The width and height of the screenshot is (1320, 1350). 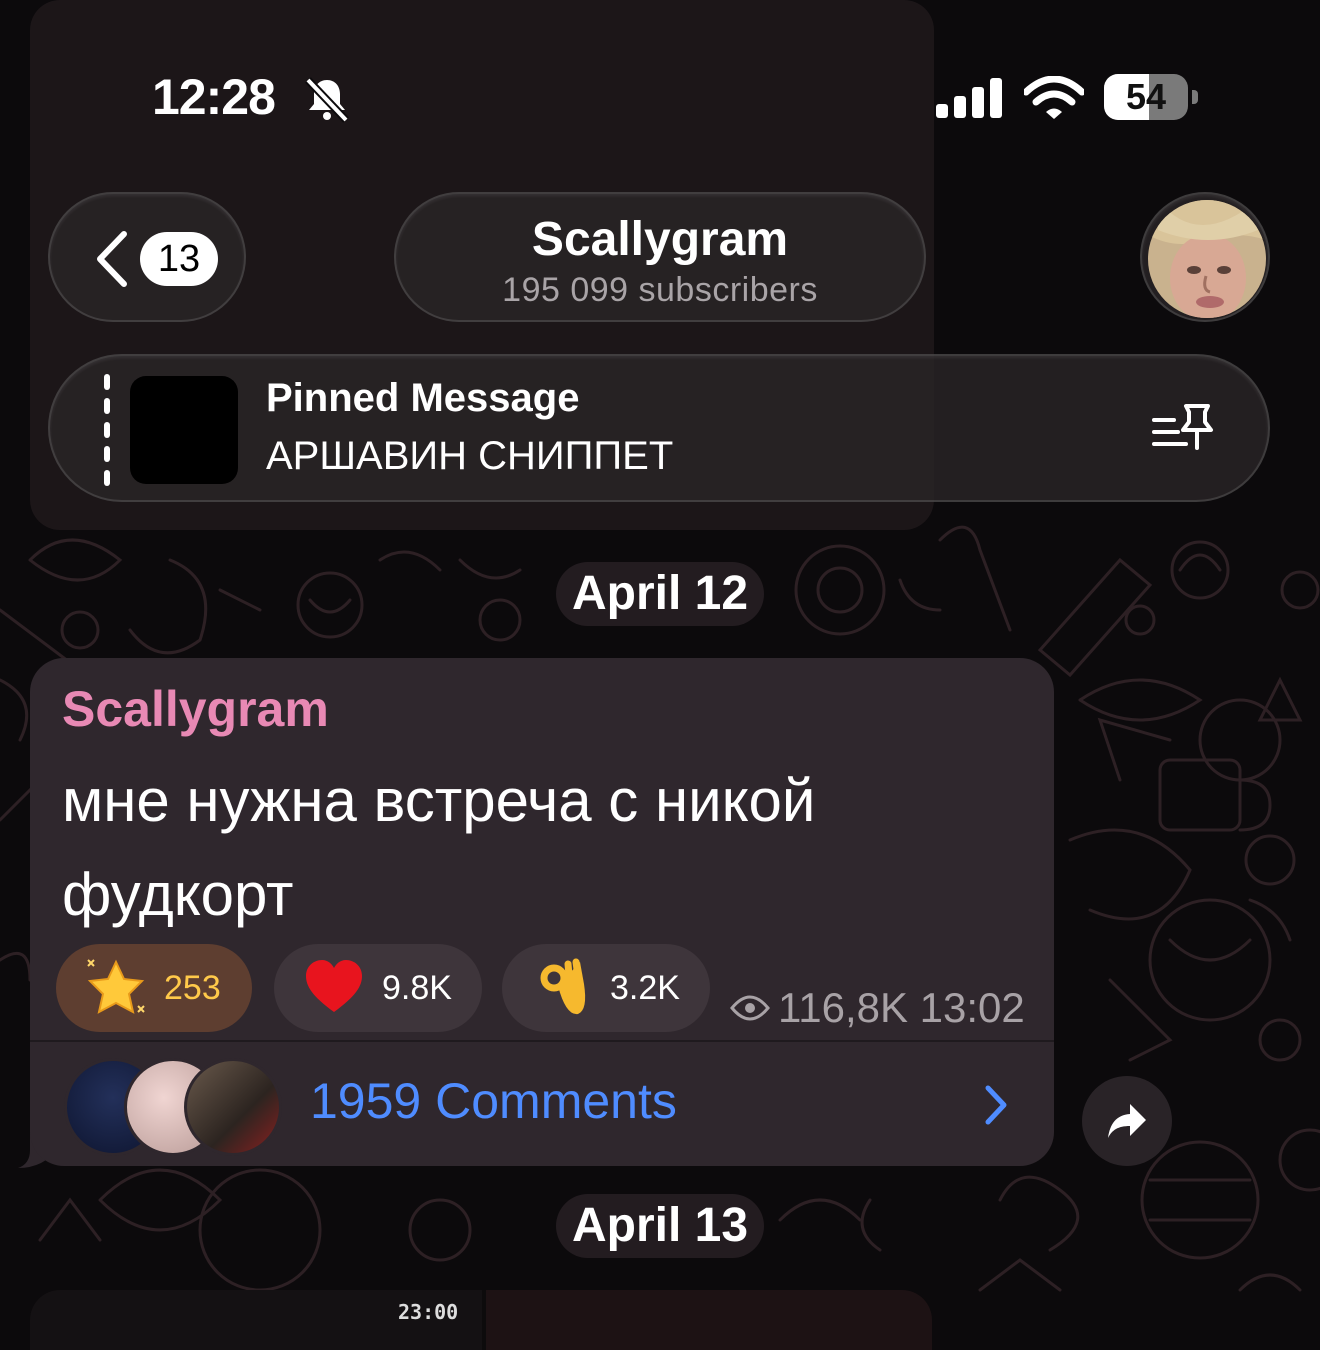 What do you see at coordinates (327, 100) in the screenshot?
I see `bell-slash-icon` at bounding box center [327, 100].